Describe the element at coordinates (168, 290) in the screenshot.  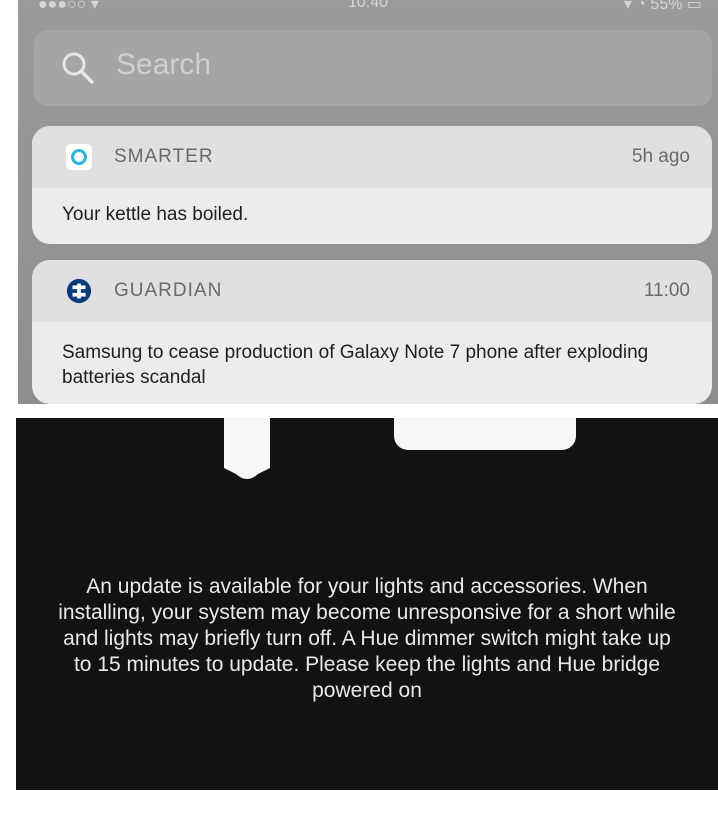
I see `notification-app-name: GUARDIAN` at that location.